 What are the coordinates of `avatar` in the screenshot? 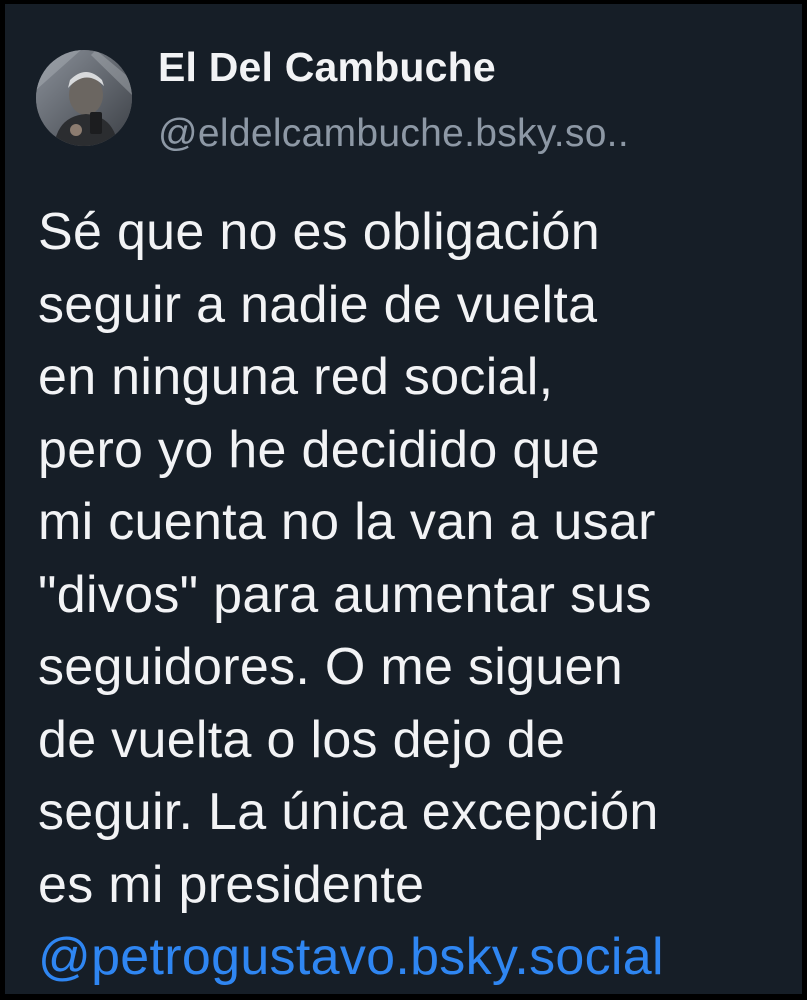 It's located at (84, 98).